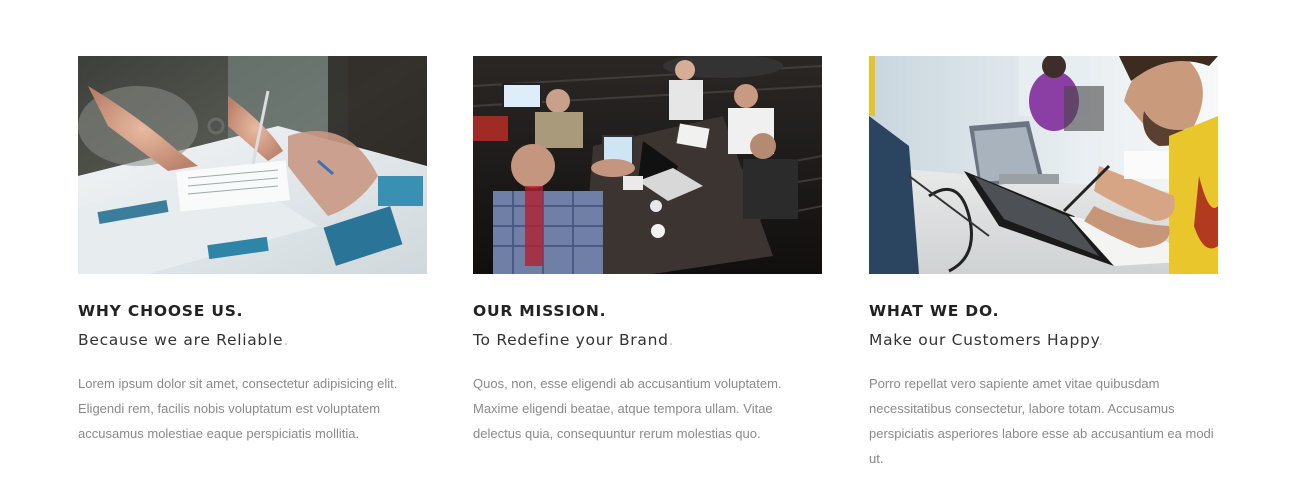  Describe the element at coordinates (984, 340) in the screenshot. I see `feature-tagline-text: Make our Customers Happy` at that location.